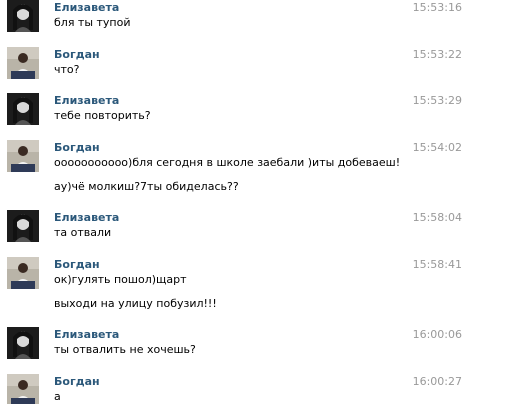 Image resolution: width=505 pixels, height=414 pixels. I want to click on message-time: 15:54:02, so click(437, 147).